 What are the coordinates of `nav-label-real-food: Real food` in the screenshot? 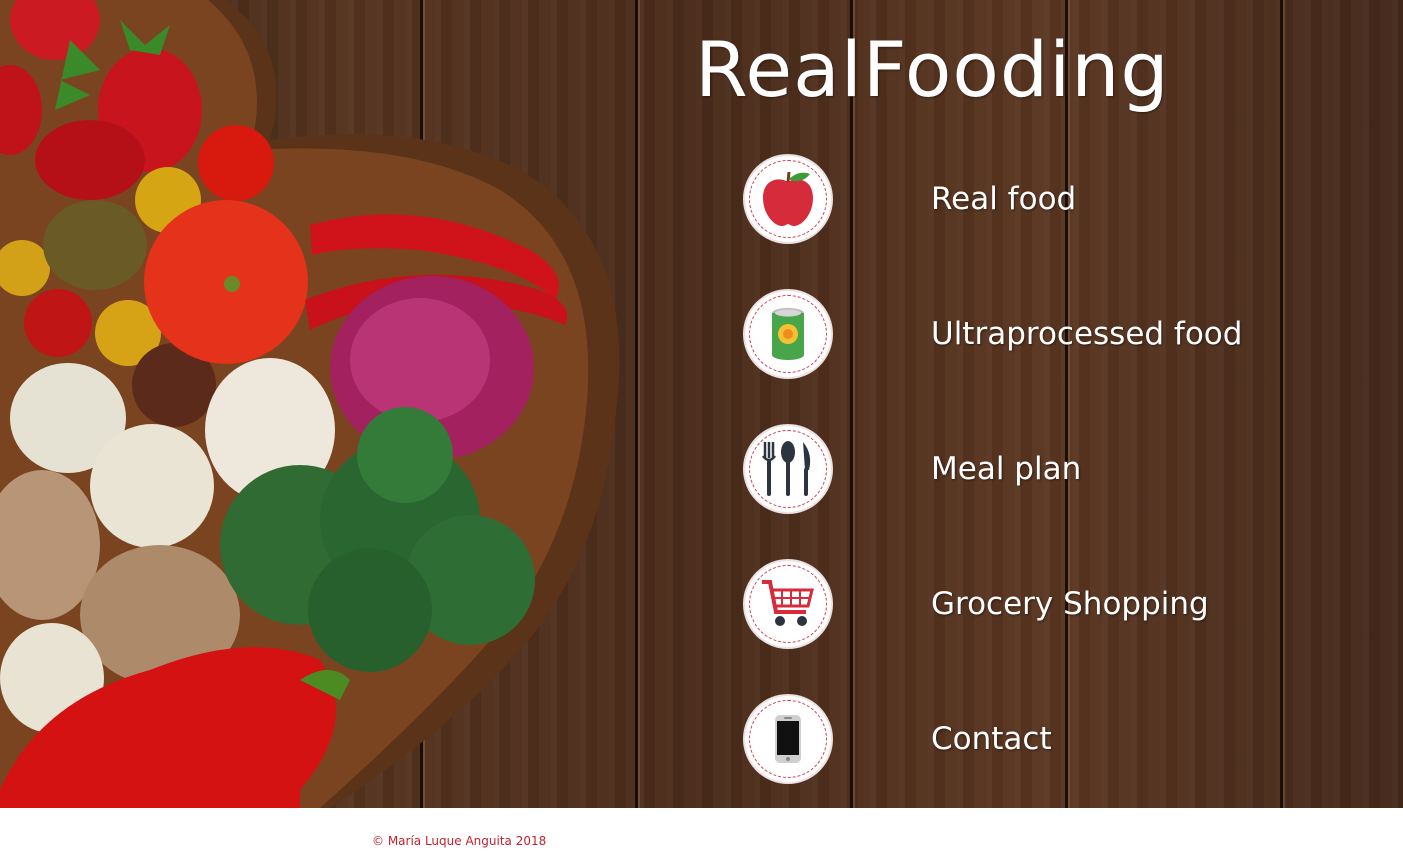 It's located at (1004, 199).